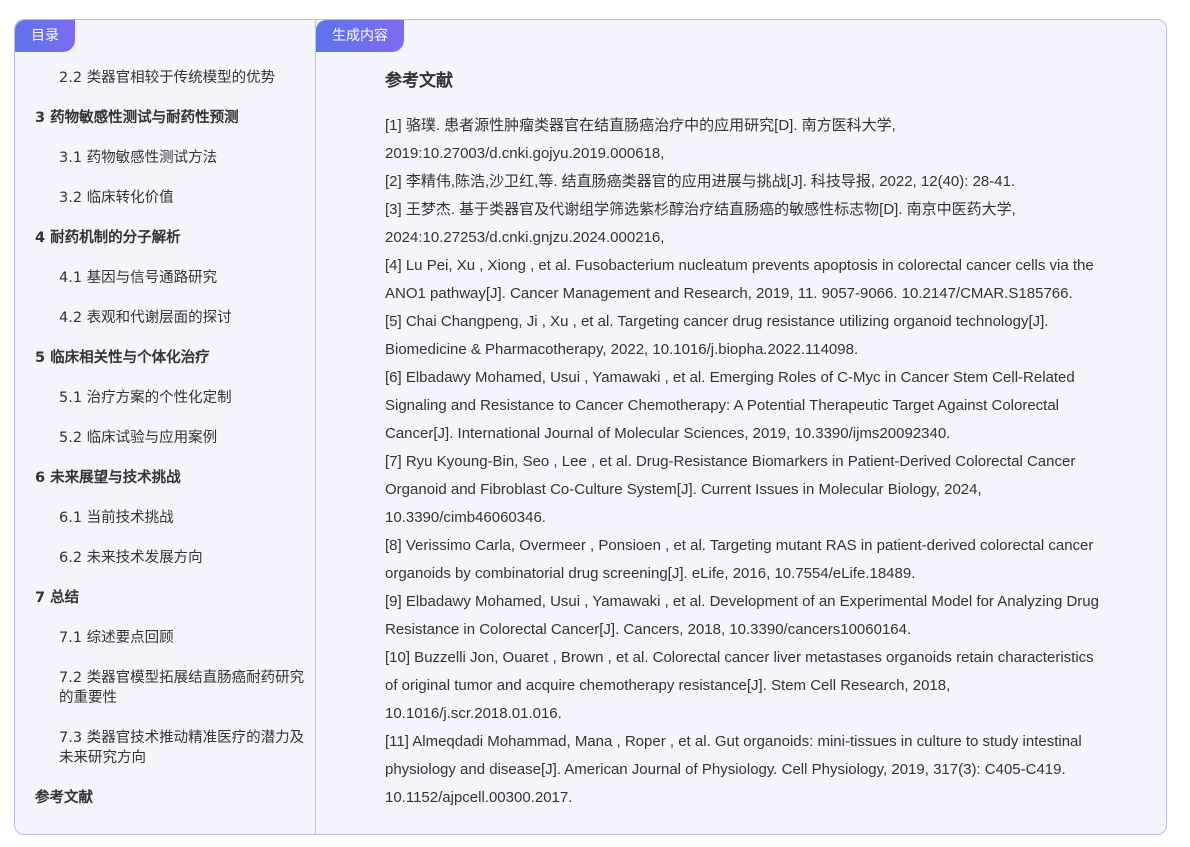 The width and height of the screenshot is (1190, 847). I want to click on toc-item: 7.3 类器官技术推动精准医疗的潜力及未来研究方向, so click(165, 748).